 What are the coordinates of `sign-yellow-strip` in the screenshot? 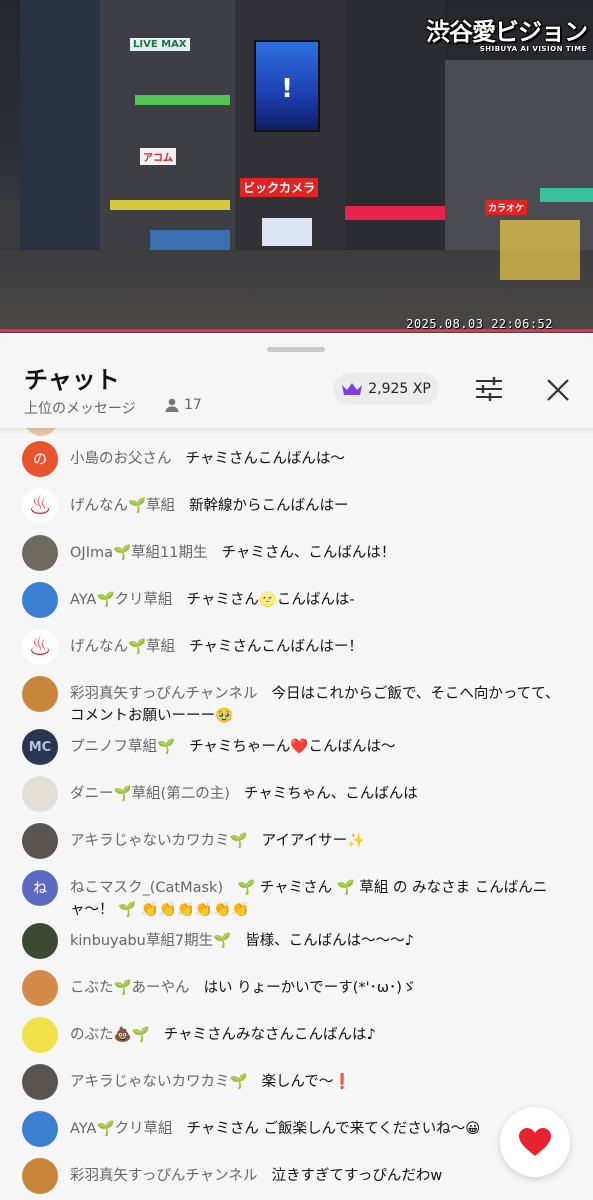 It's located at (170, 205).